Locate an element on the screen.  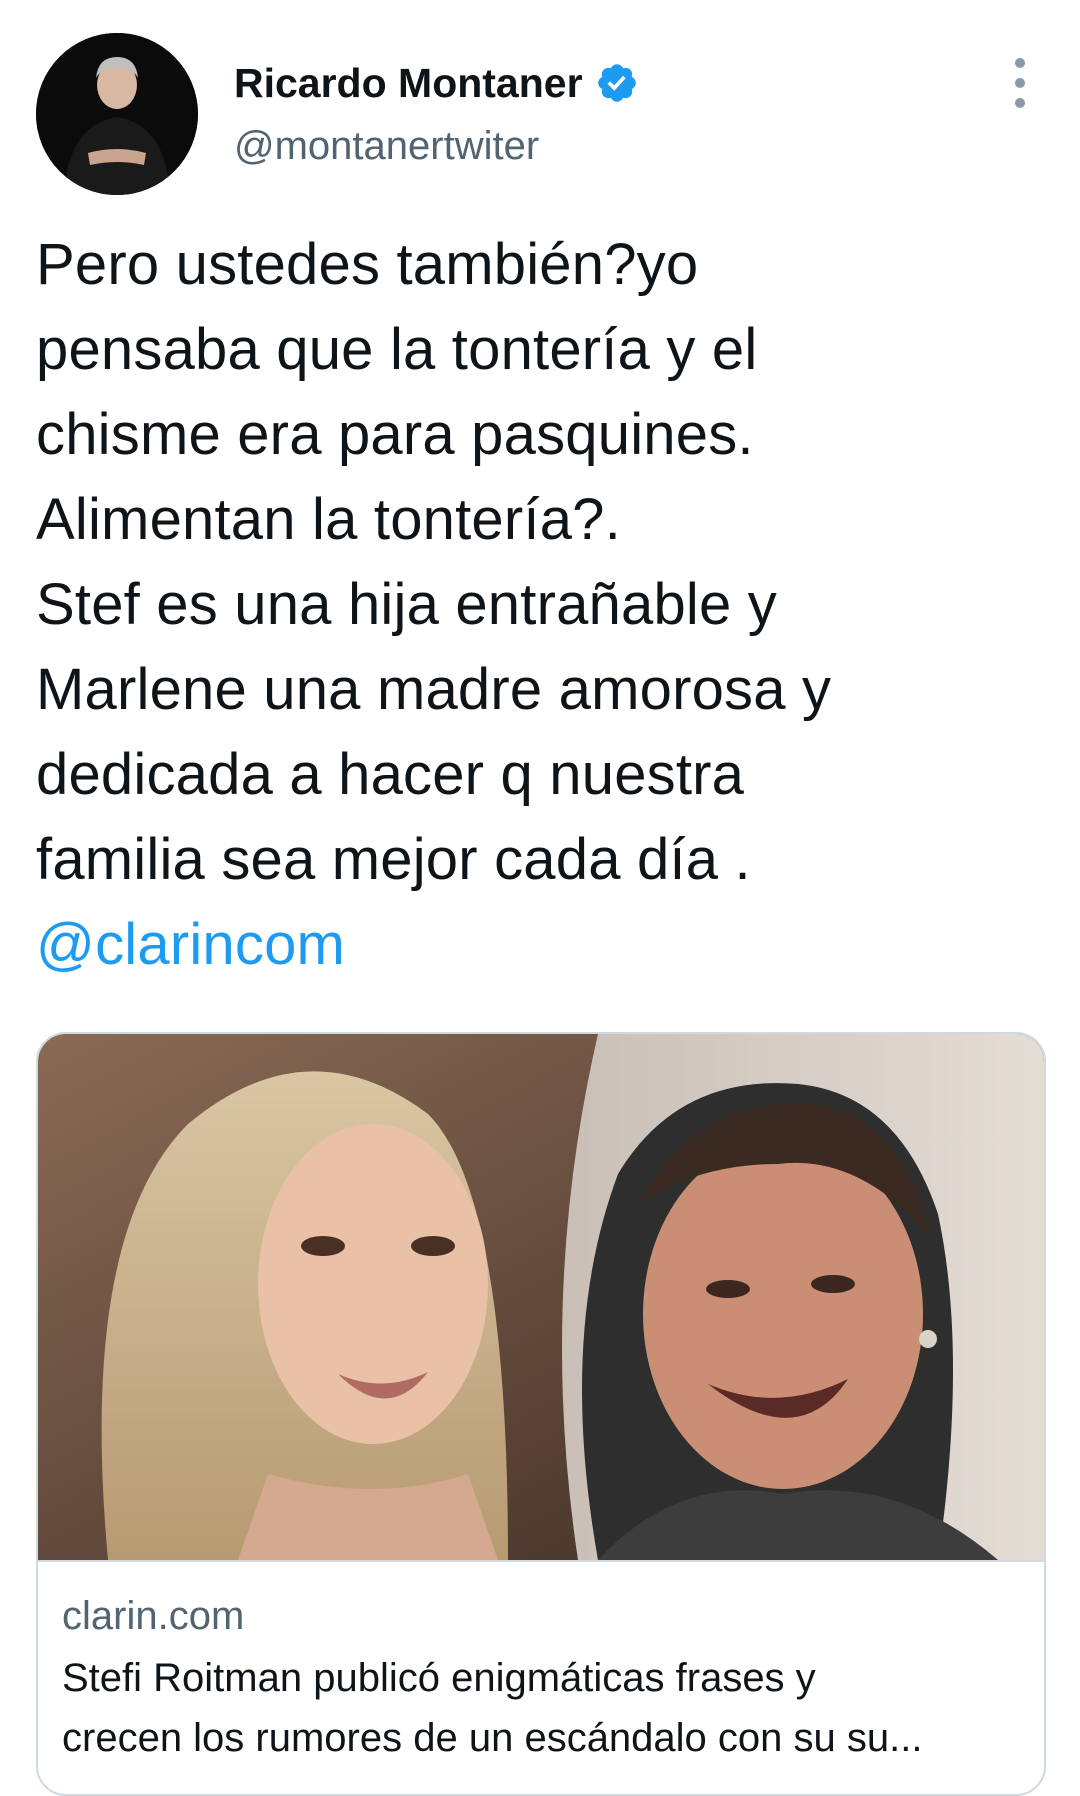
avatar-image is located at coordinates (117, 114).